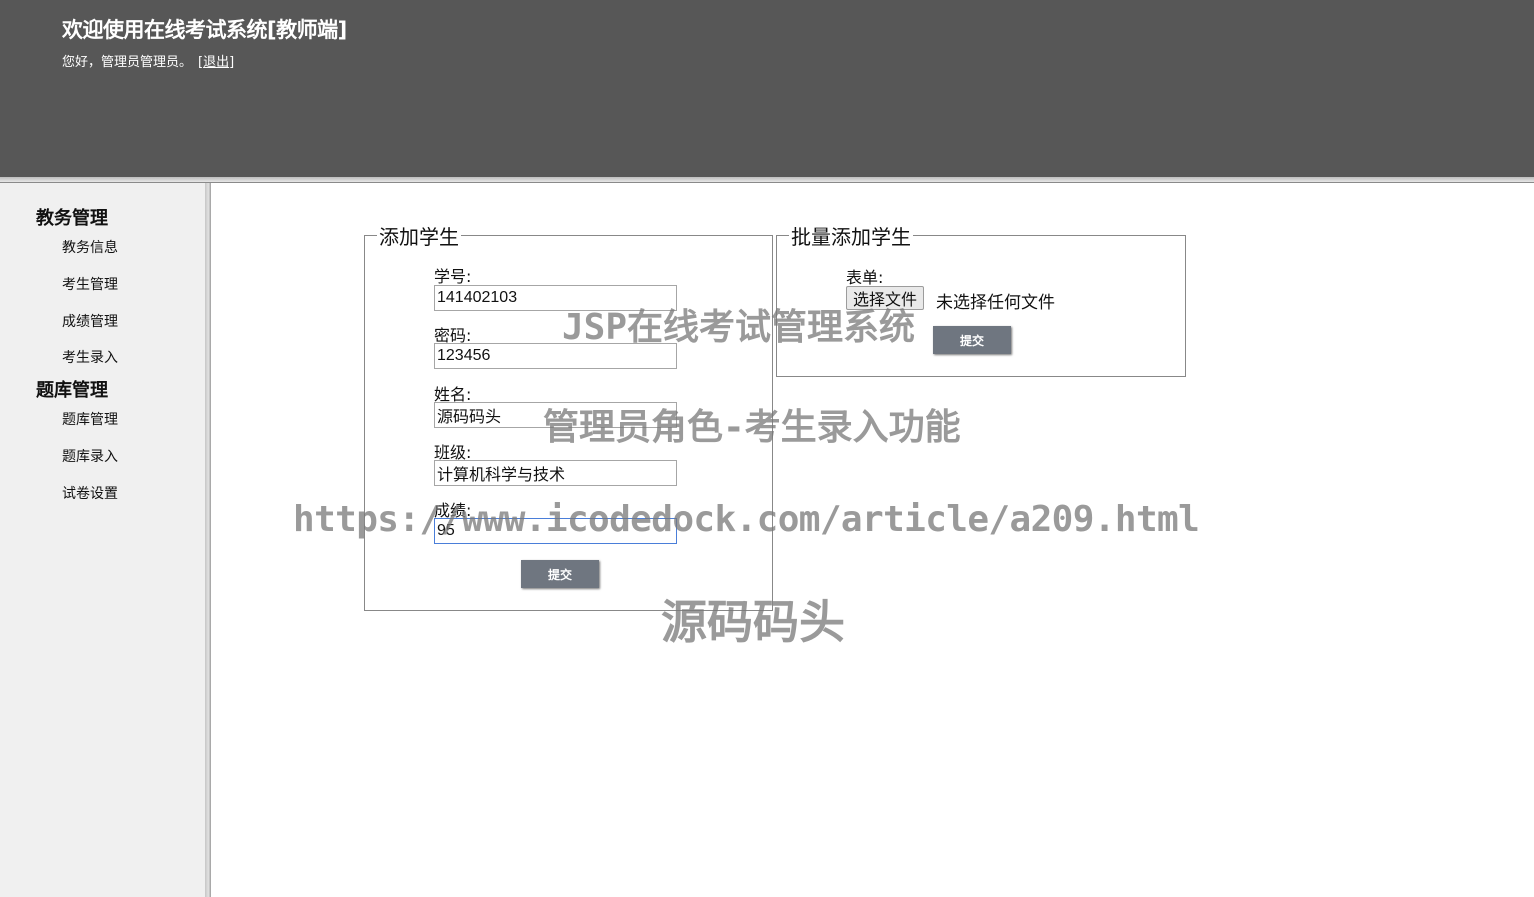 Image resolution: width=1534 pixels, height=897 pixels. What do you see at coordinates (995, 303) in the screenshot?
I see `file-status-text: 未选择任何文件` at bounding box center [995, 303].